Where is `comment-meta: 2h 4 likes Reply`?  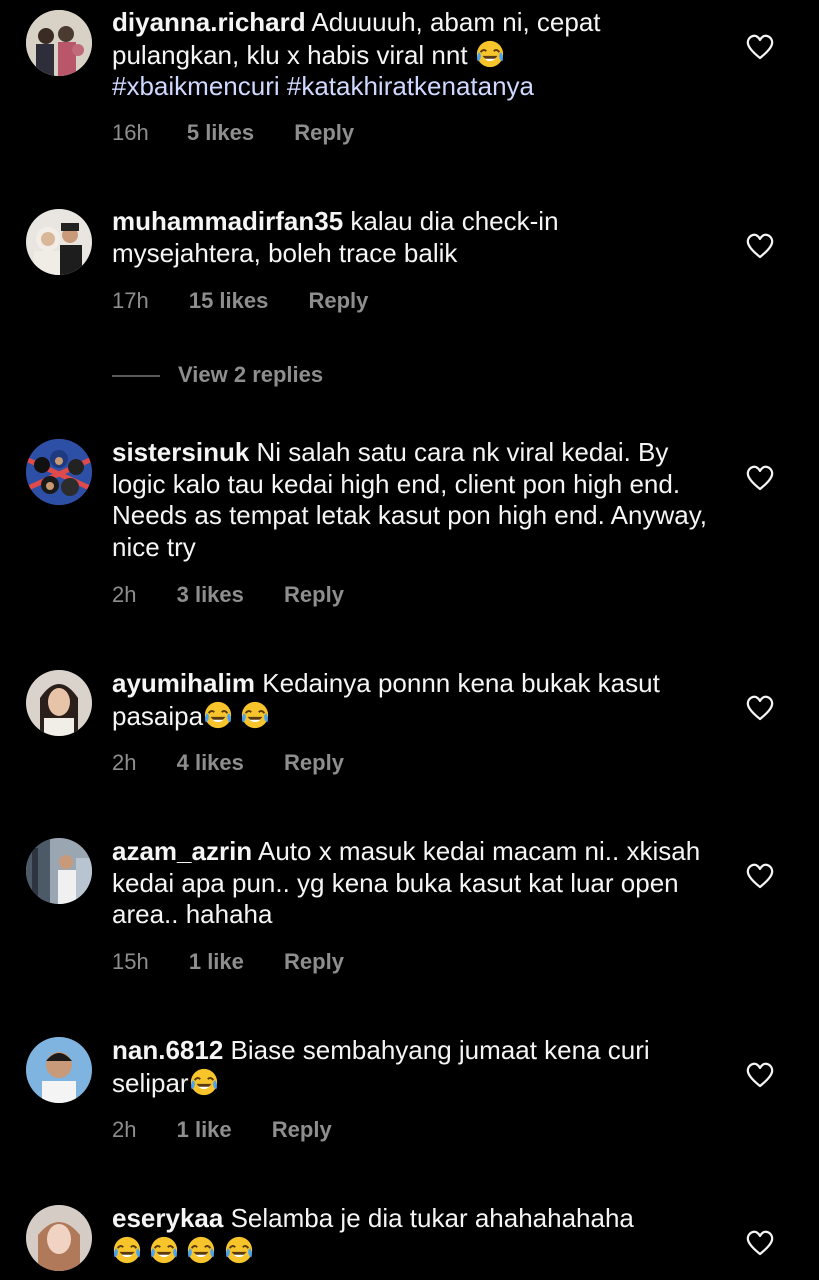
comment-meta: 2h 4 likes Reply is located at coordinates (228, 763).